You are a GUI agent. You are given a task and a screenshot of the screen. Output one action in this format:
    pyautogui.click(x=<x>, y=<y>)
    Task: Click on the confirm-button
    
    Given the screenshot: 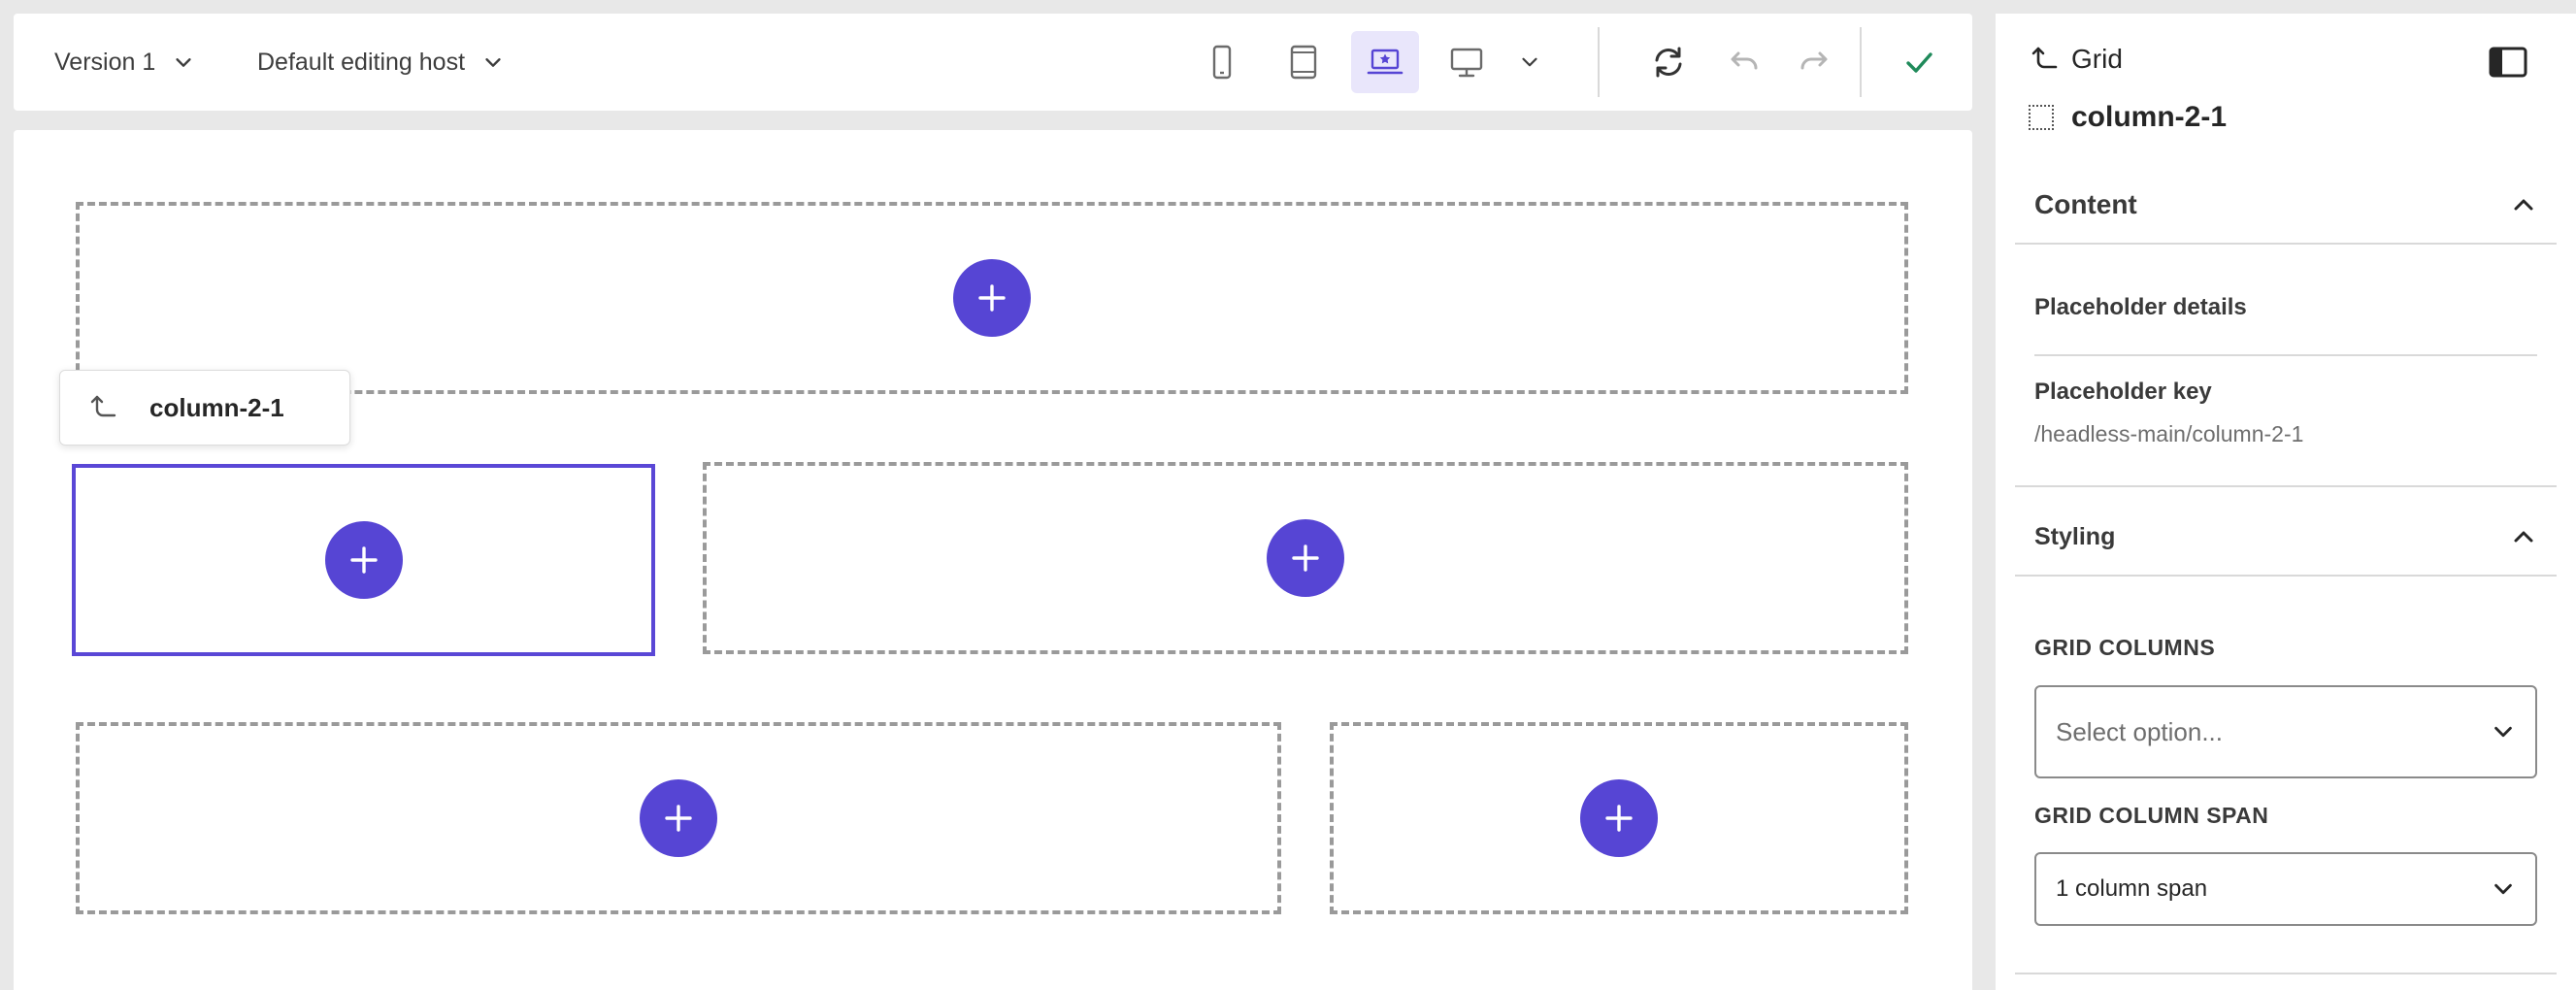 What is the action you would take?
    pyautogui.click(x=1919, y=62)
    